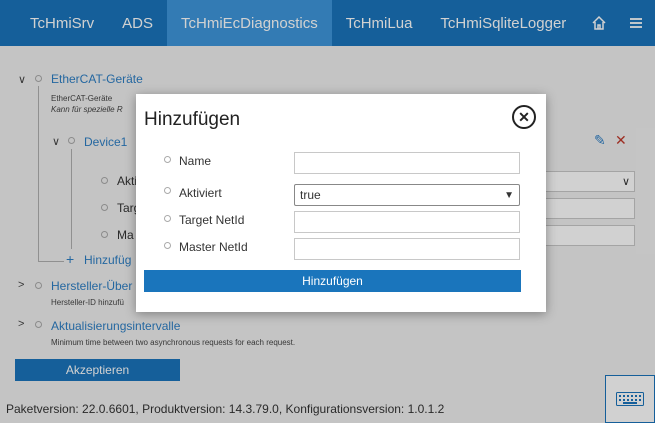  Describe the element at coordinates (524, 117) in the screenshot. I see `close-icon: ✕` at that location.